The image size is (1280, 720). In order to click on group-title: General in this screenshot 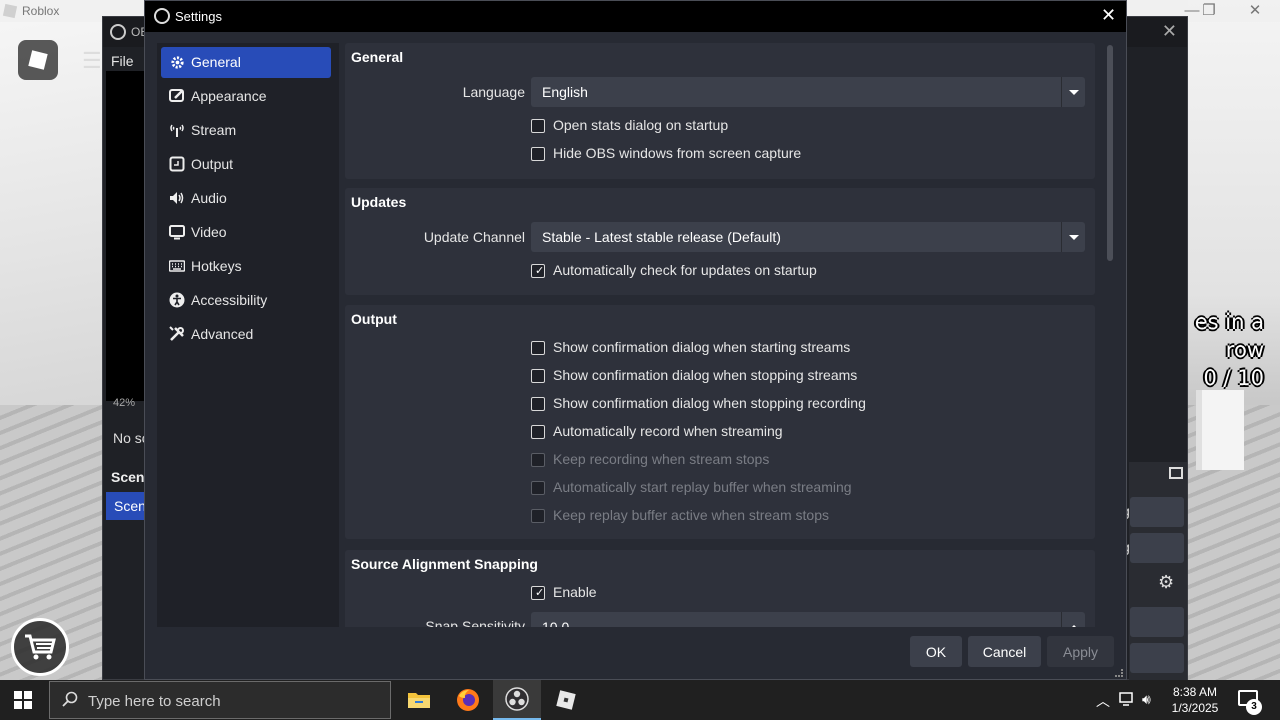, I will do `click(377, 57)`.